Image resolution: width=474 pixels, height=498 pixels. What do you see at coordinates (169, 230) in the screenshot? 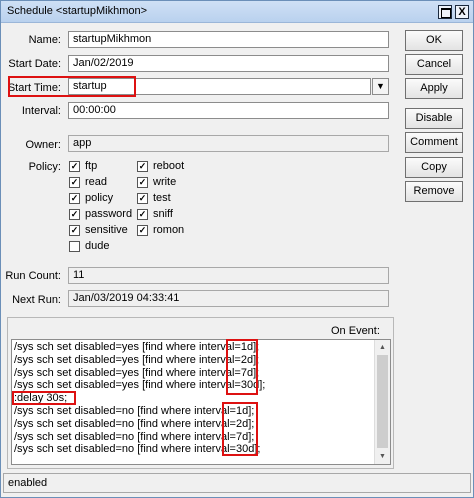
I see `policy-label-romon: romon` at bounding box center [169, 230].